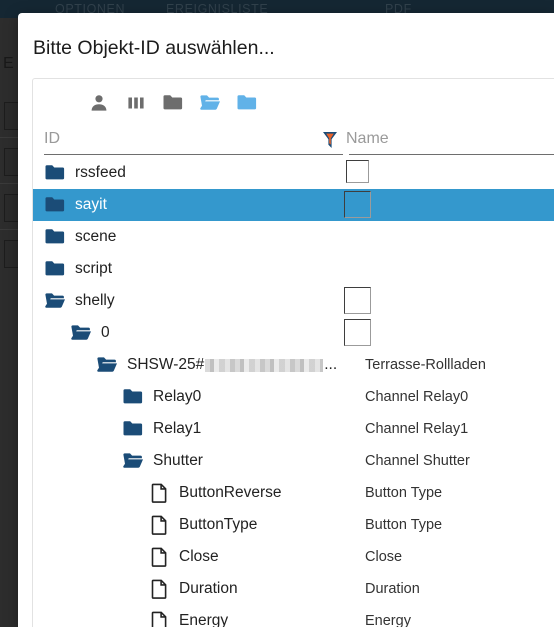 This screenshot has width=554, height=627. What do you see at coordinates (293, 301) in the screenshot?
I see `tree-row: shelly` at bounding box center [293, 301].